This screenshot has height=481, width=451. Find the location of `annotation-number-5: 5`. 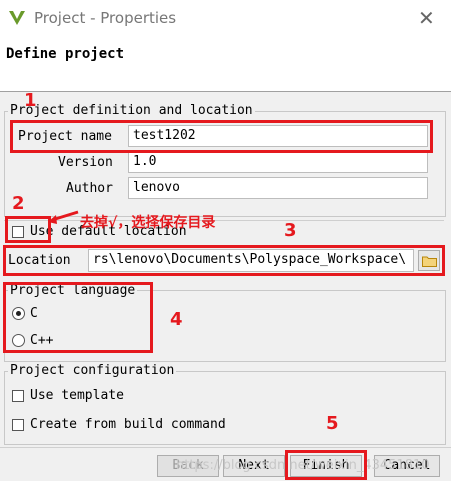

annotation-number-5: 5 is located at coordinates (332, 423).